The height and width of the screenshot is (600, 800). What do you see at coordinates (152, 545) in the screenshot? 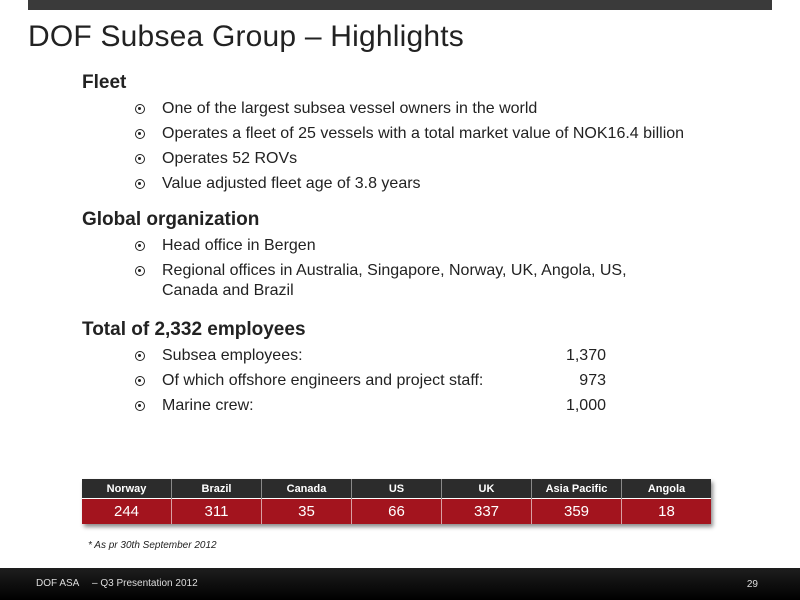
I see `footnote: * As pr 30th September 2012` at bounding box center [152, 545].